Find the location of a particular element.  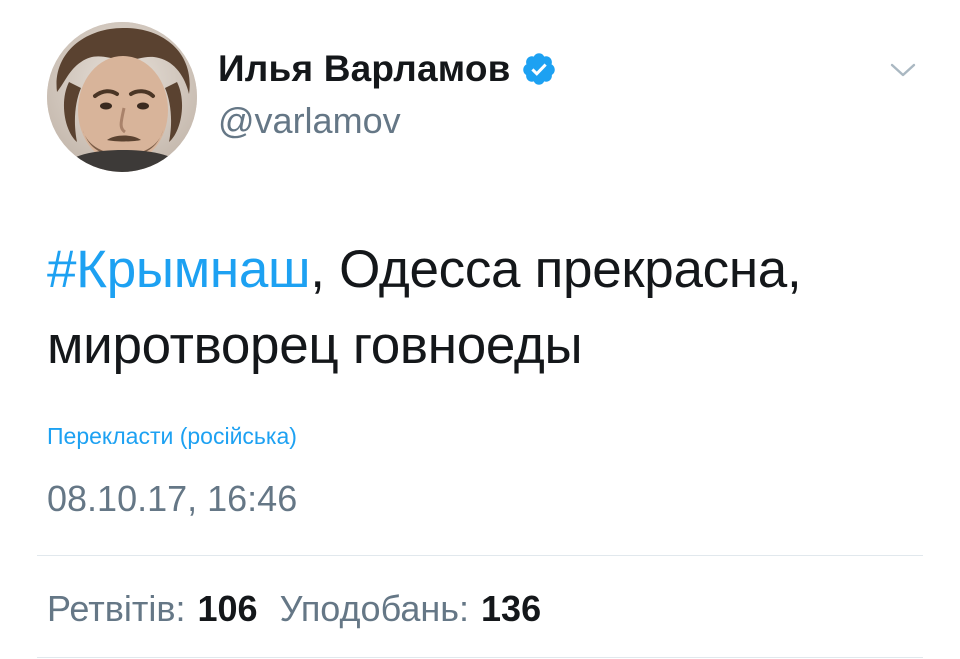

verified-badge-icon is located at coordinates (539, 69).